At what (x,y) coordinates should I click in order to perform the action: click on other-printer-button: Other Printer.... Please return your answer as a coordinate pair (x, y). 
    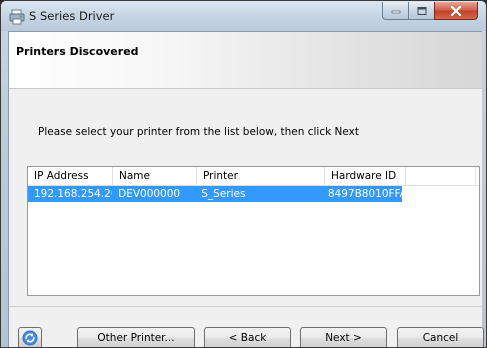
    Looking at the image, I should click on (136, 337).